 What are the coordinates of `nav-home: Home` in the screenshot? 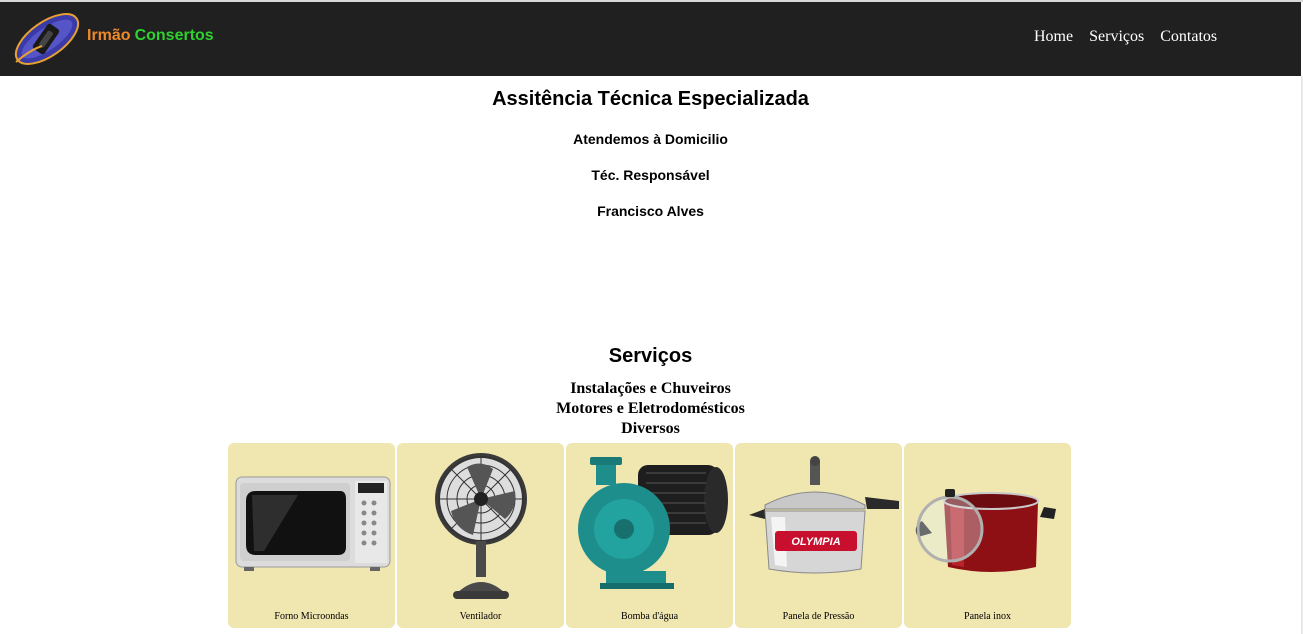 It's located at (1053, 37).